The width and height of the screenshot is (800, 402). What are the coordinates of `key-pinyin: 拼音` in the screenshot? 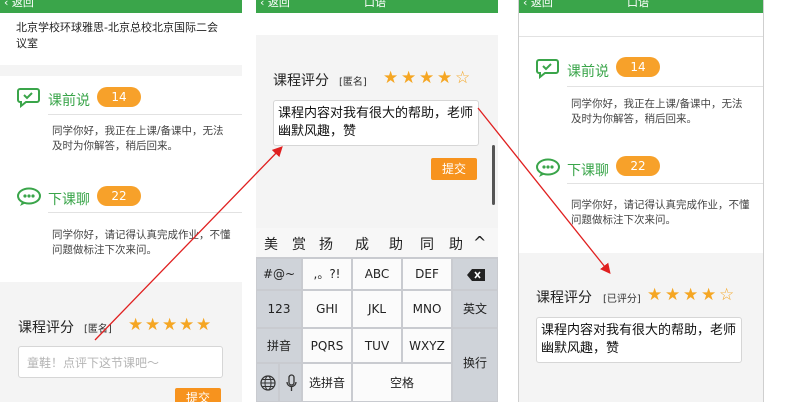 It's located at (279, 345).